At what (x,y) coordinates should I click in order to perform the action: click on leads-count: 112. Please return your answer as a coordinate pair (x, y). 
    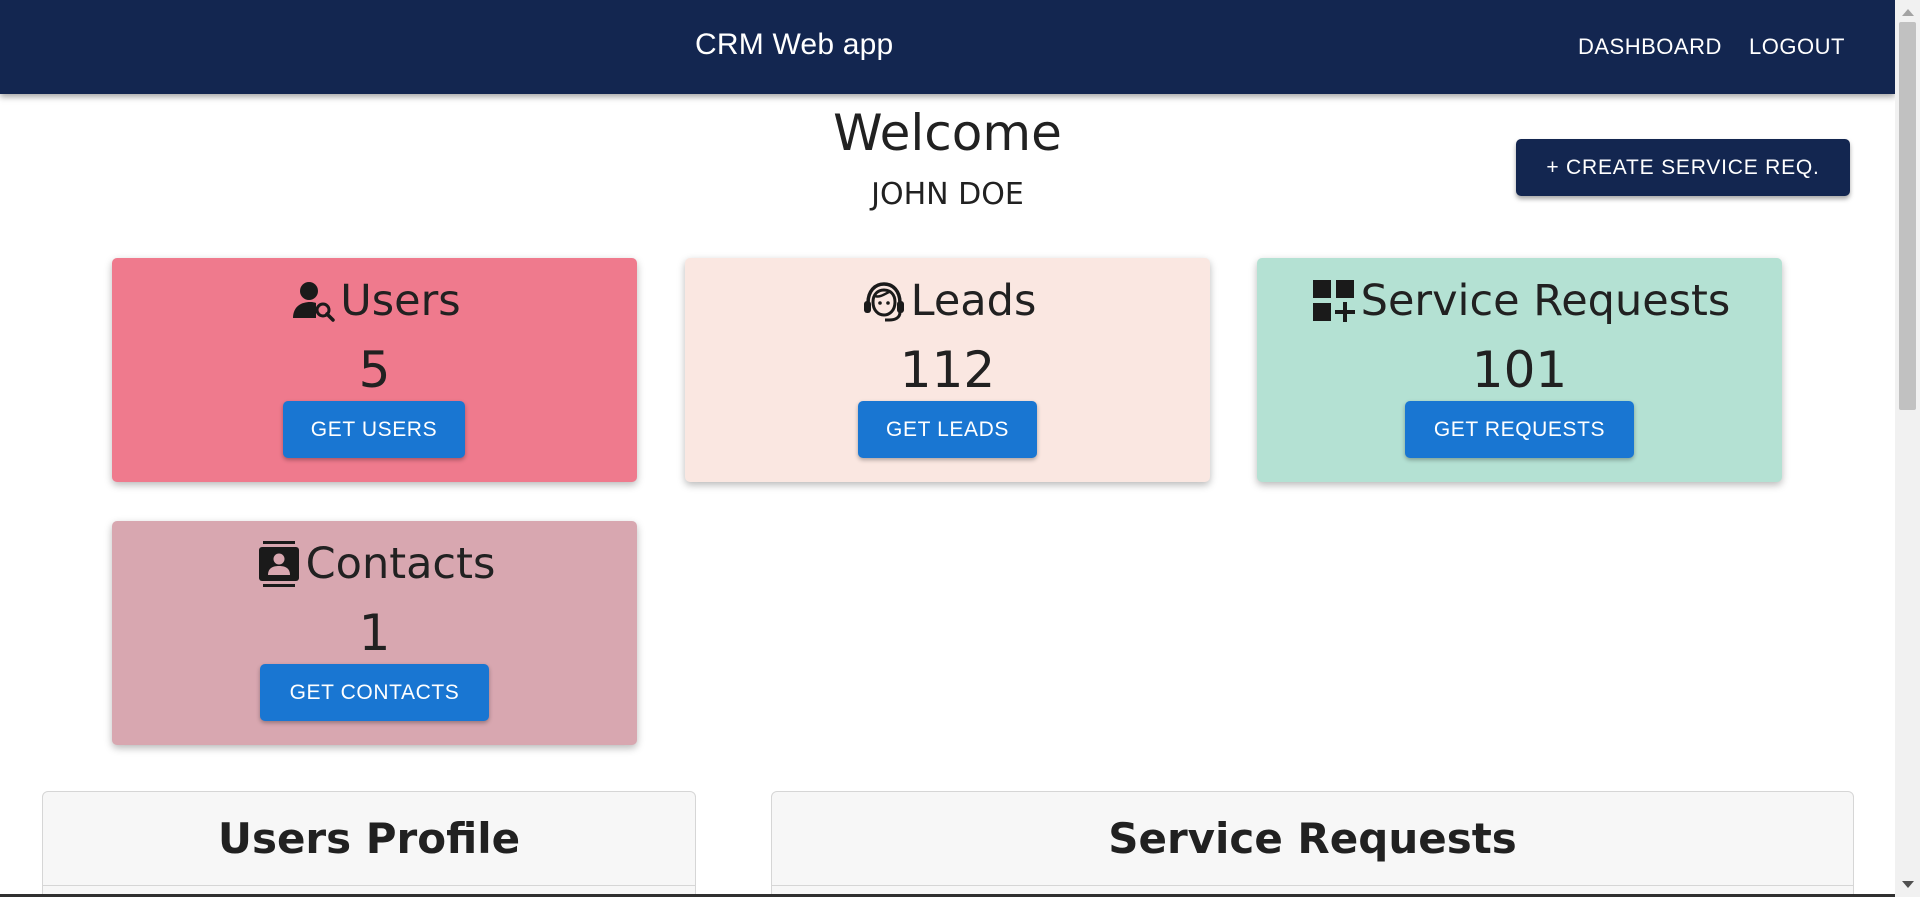
    Looking at the image, I should click on (947, 370).